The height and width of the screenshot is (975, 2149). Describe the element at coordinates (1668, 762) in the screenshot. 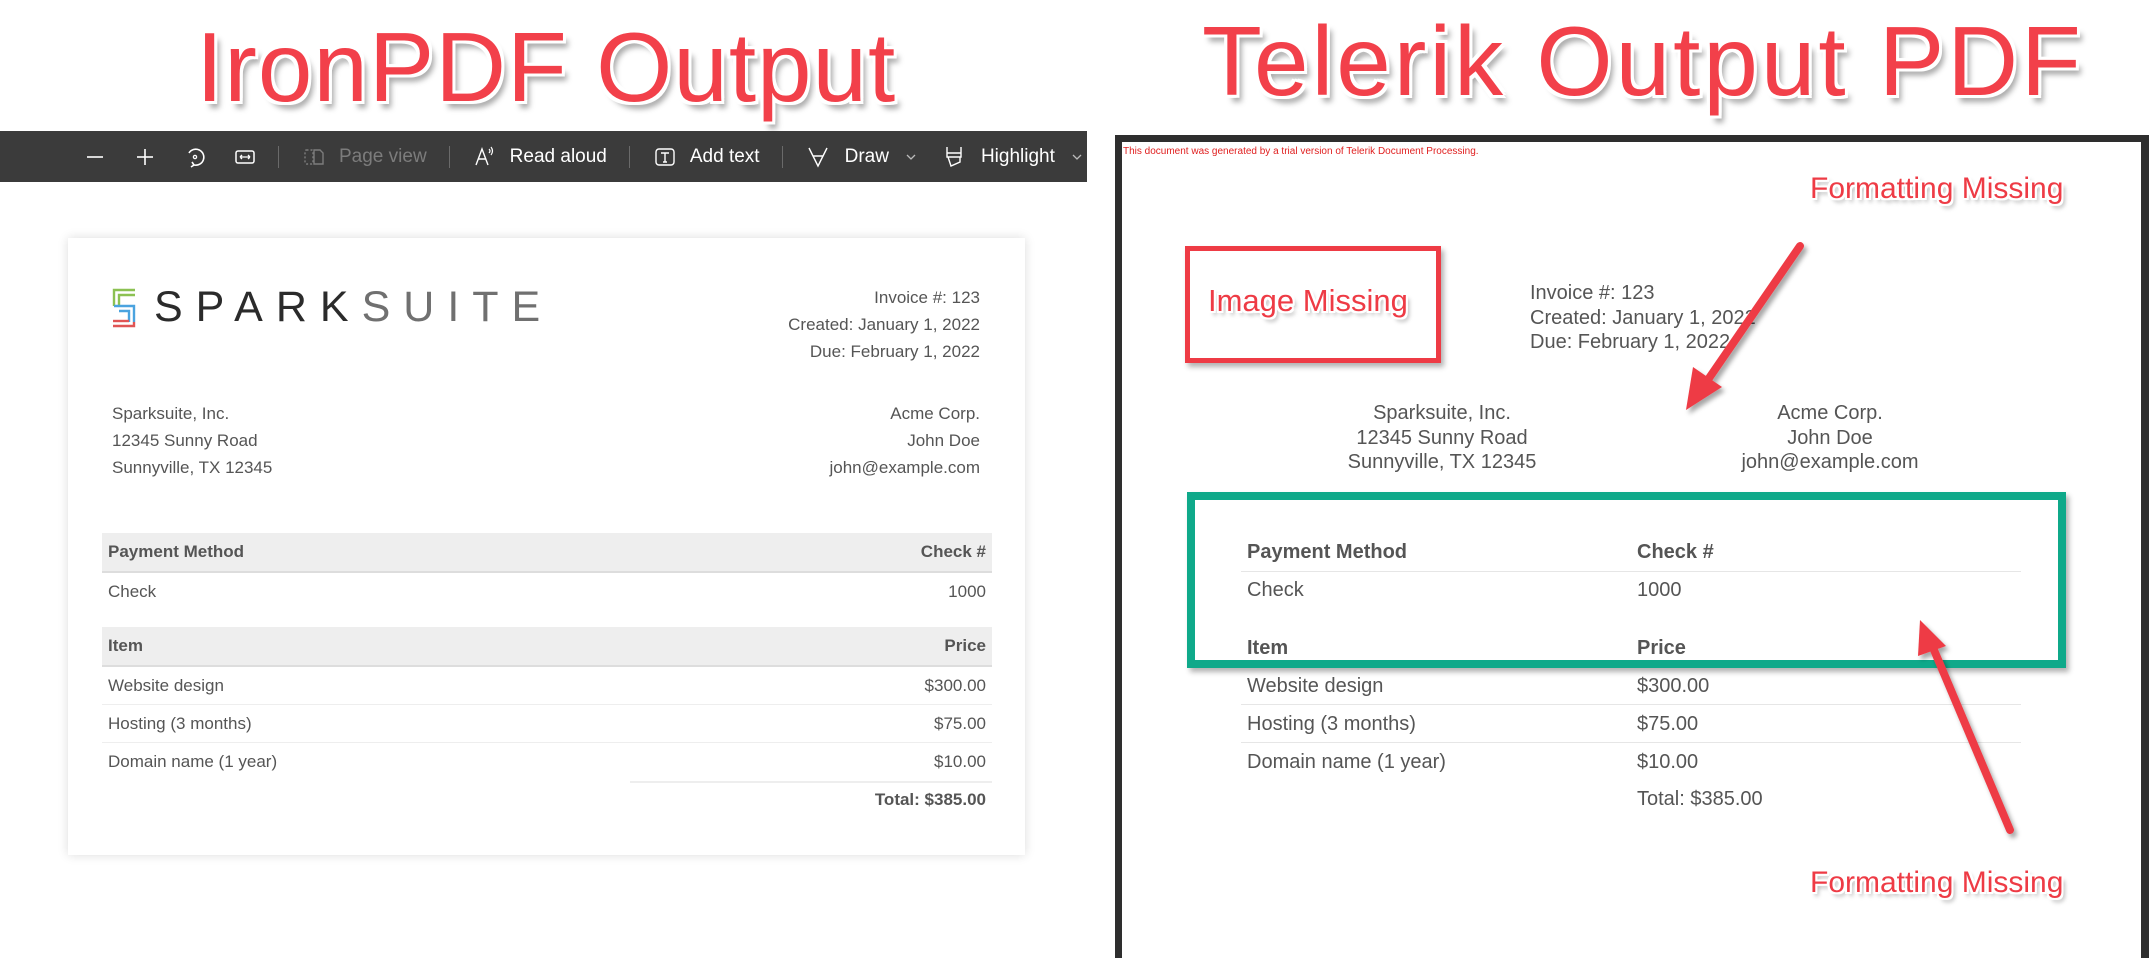

I see `telerik-item-price: $10.00` at that location.